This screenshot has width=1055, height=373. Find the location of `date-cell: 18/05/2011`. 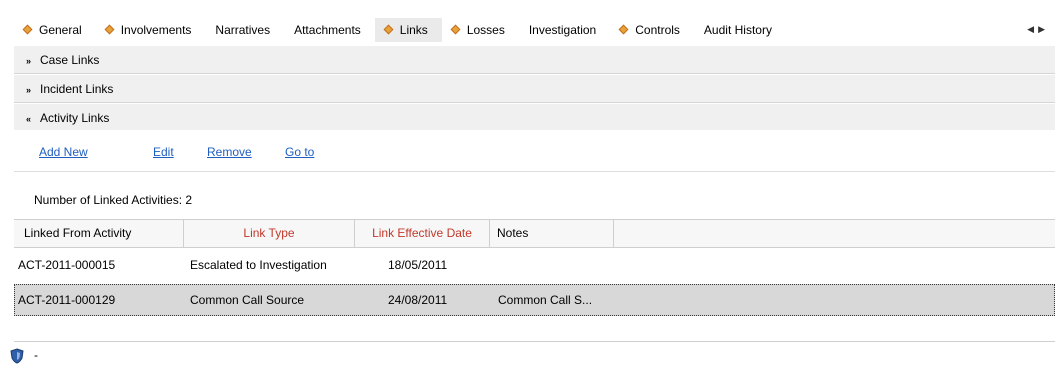

date-cell: 18/05/2011 is located at coordinates (418, 265).